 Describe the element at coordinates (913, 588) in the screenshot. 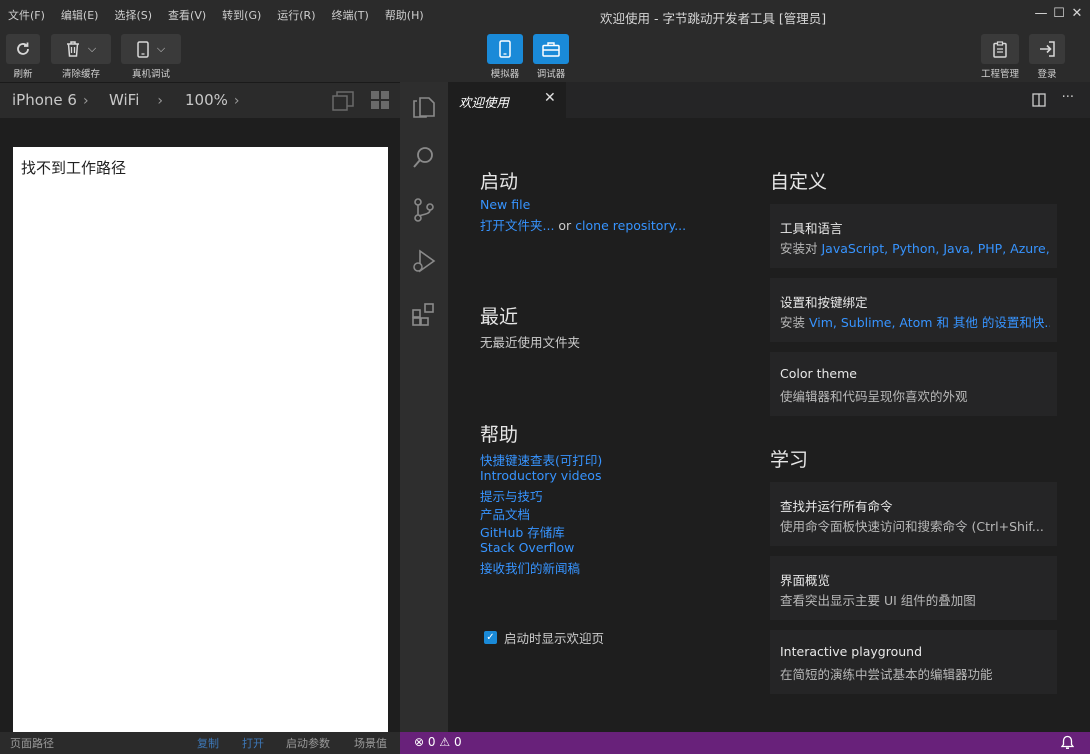

I see `card-interface-overview: 界面概览 查看突出显示主要 UI 组件的叠加图` at that location.